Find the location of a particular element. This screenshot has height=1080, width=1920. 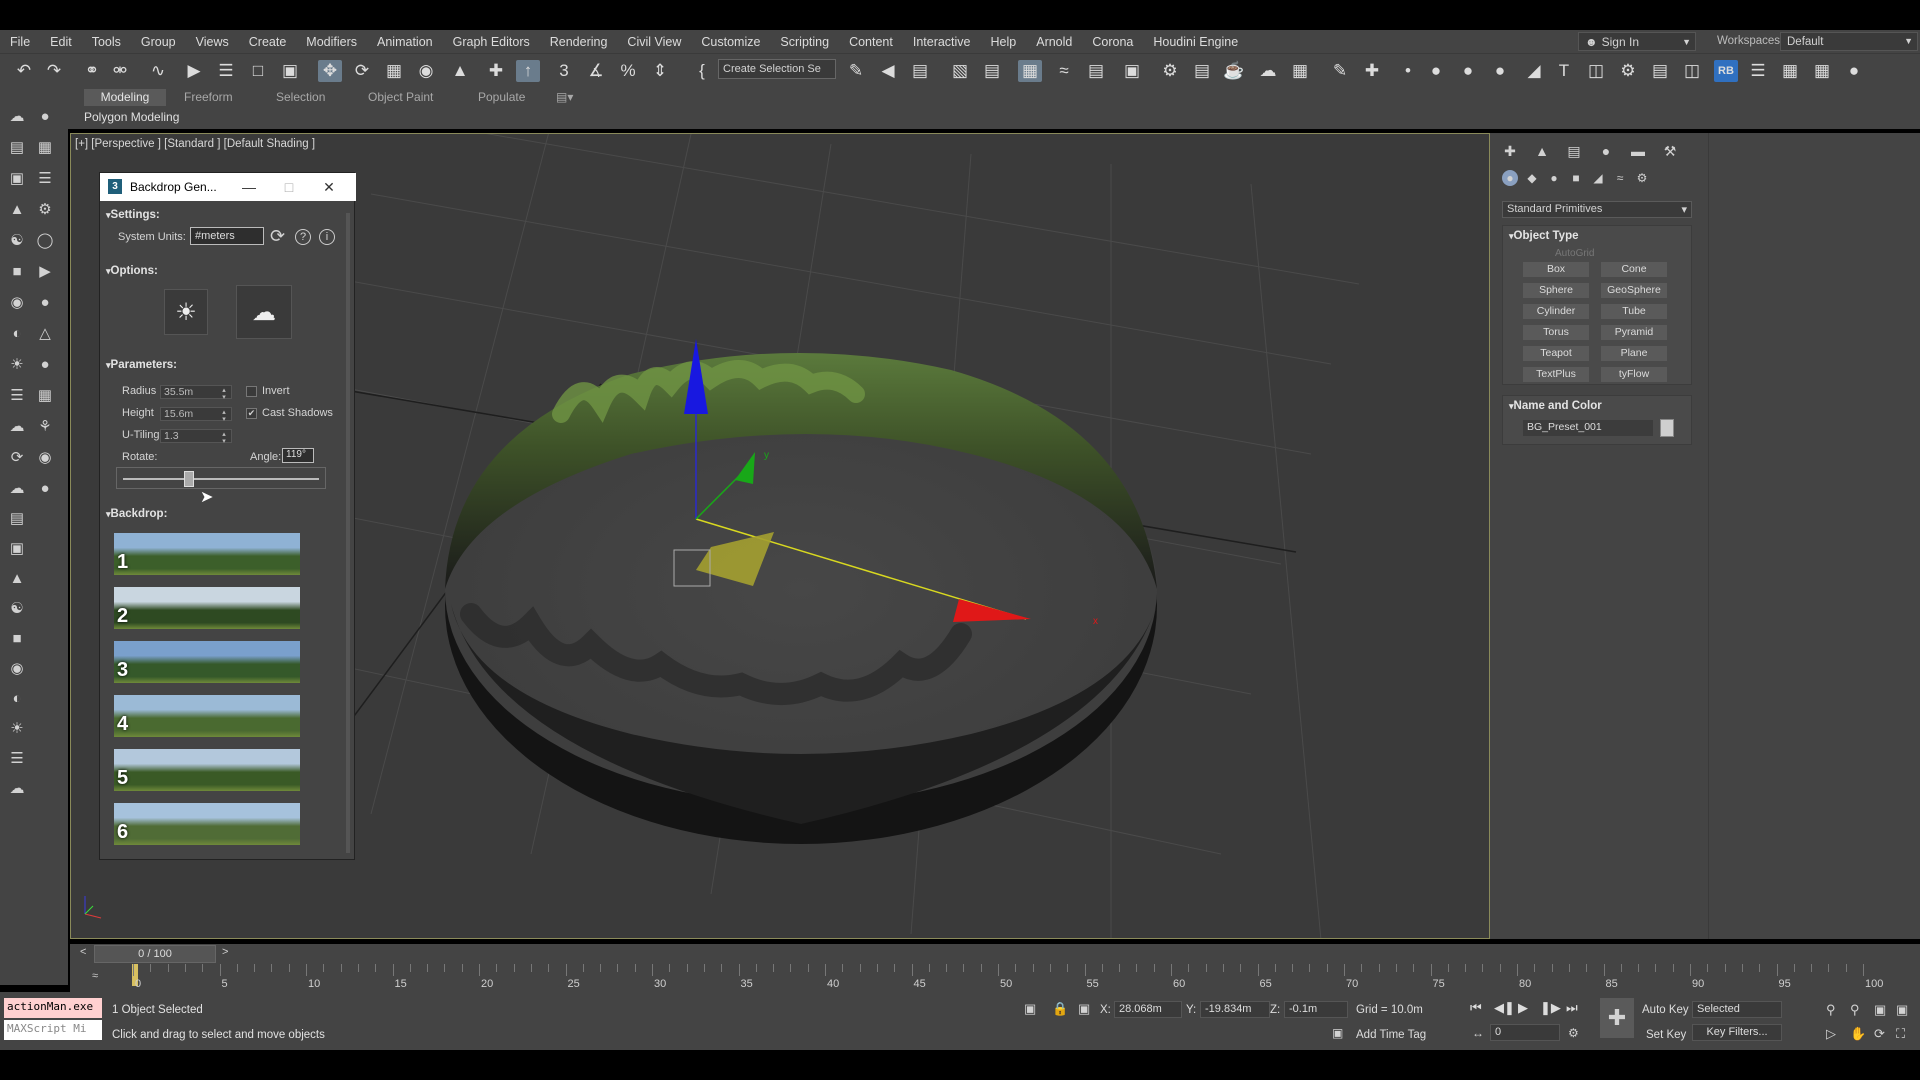

mirror-icon: ◀ is located at coordinates (888, 71).